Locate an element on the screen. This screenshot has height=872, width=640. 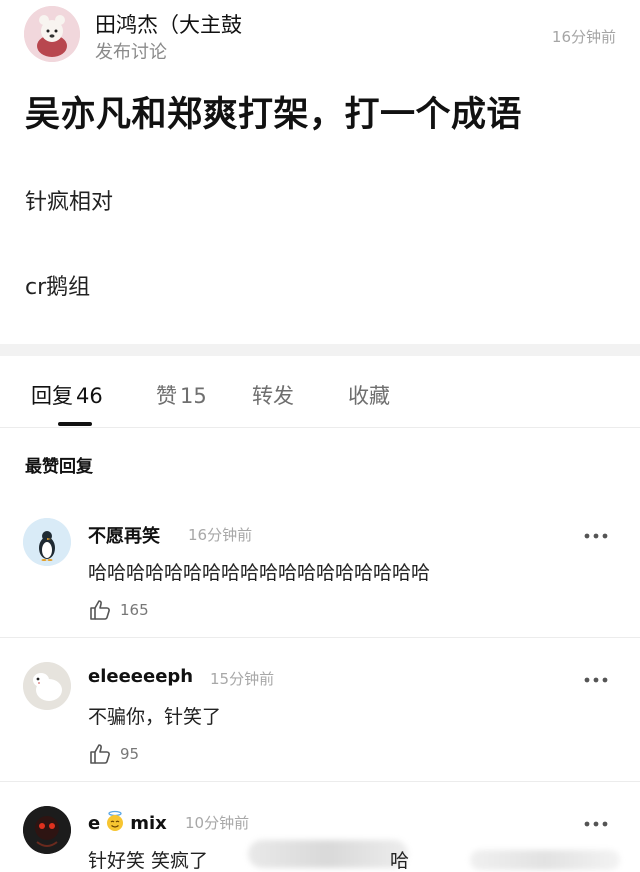
tab-replies: 回复 46 is located at coordinates (67, 395).